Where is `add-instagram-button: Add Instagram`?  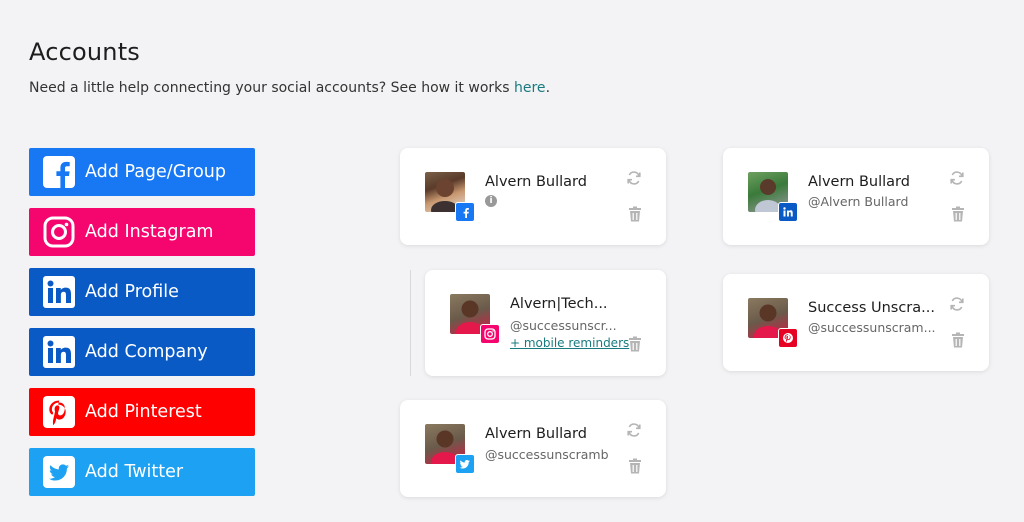 add-instagram-button: Add Instagram is located at coordinates (142, 232).